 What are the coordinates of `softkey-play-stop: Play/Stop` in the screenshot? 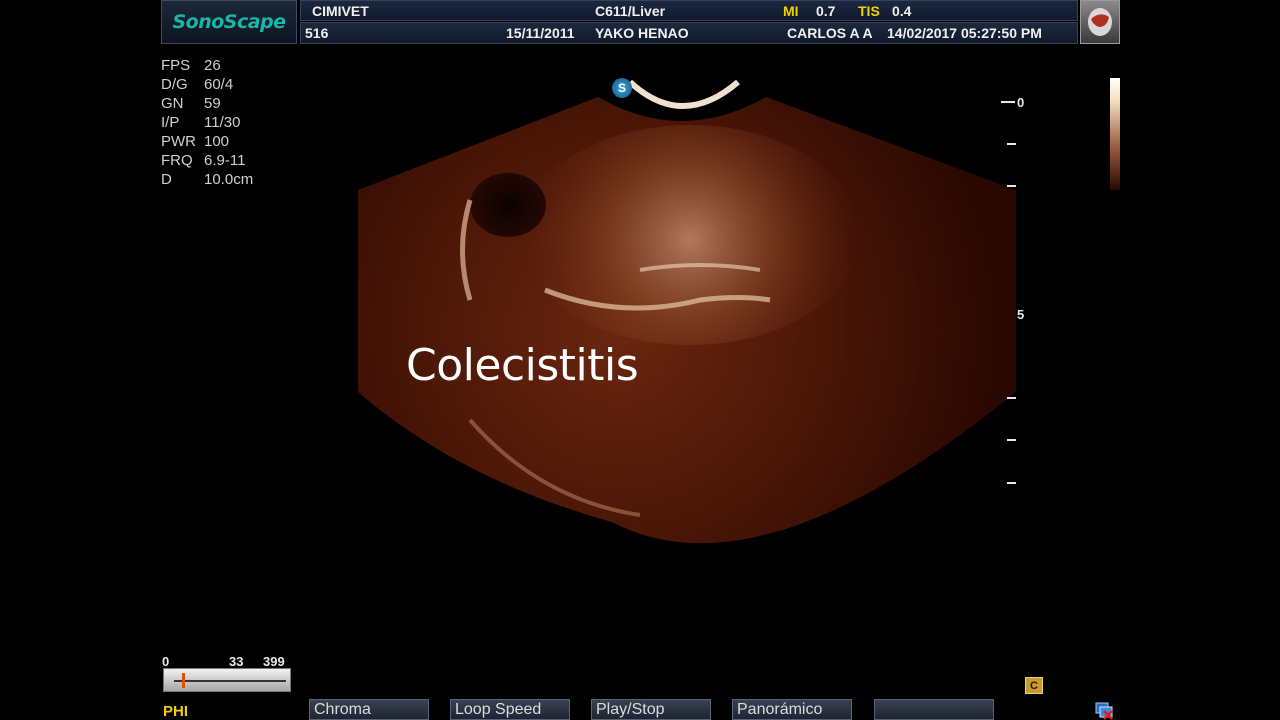 It's located at (651, 709).